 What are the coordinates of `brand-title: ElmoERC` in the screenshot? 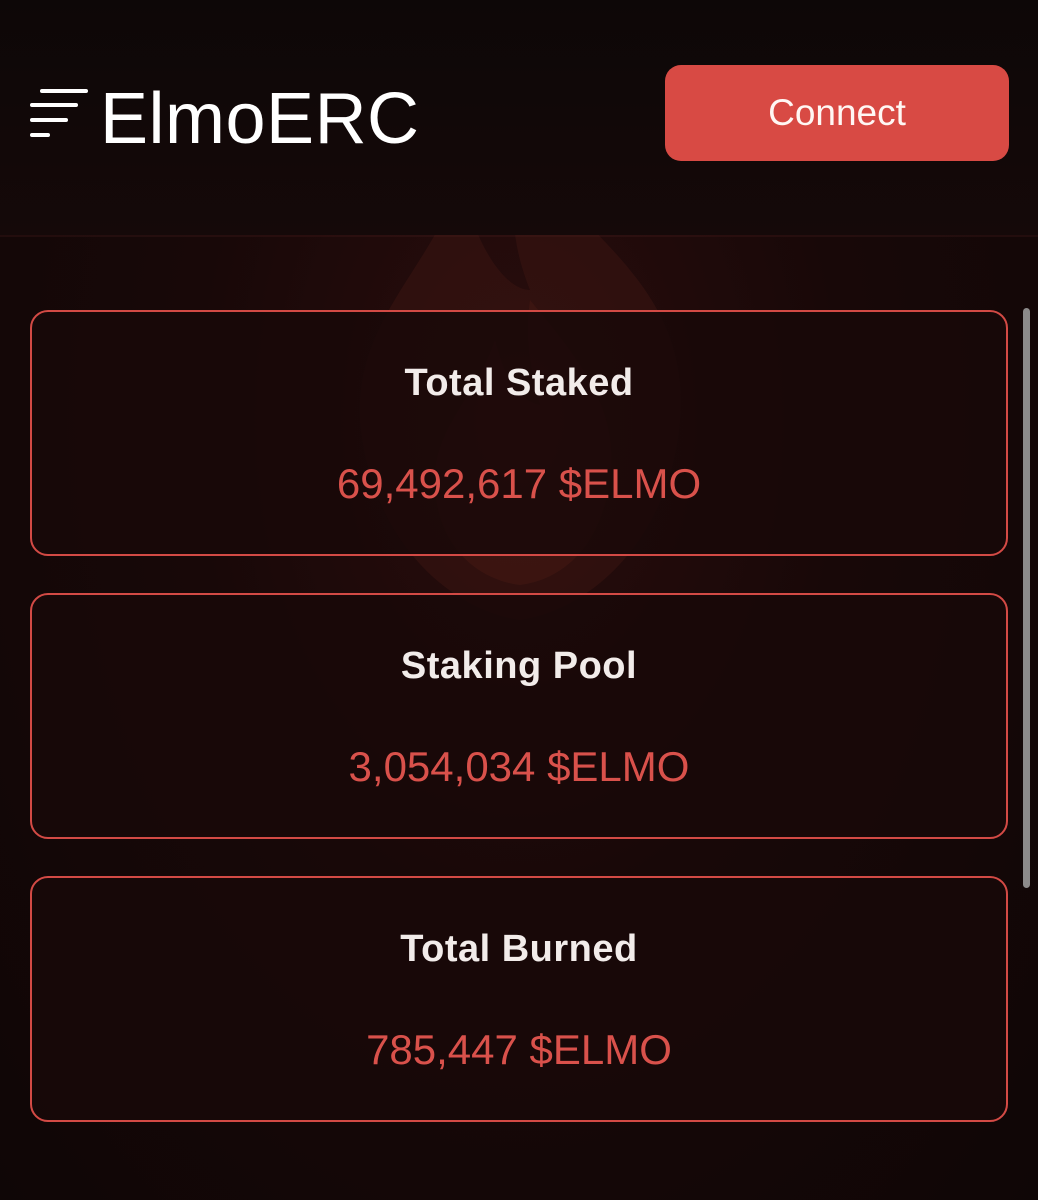 It's located at (260, 119).